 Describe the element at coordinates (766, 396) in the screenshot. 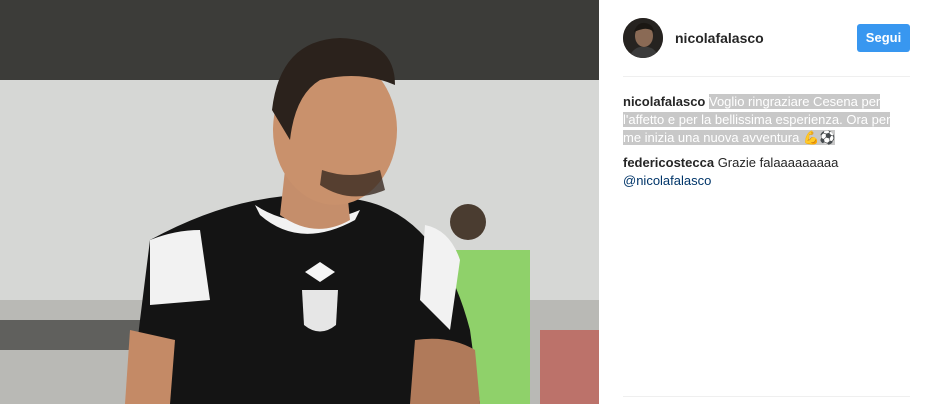

I see `footer-divider` at that location.